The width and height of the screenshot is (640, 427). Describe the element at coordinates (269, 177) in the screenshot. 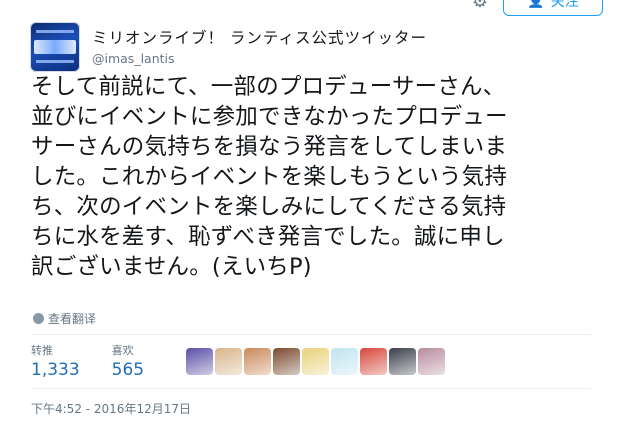

I see `tweet-line: した。これからイベントを楽しもうという気持` at that location.